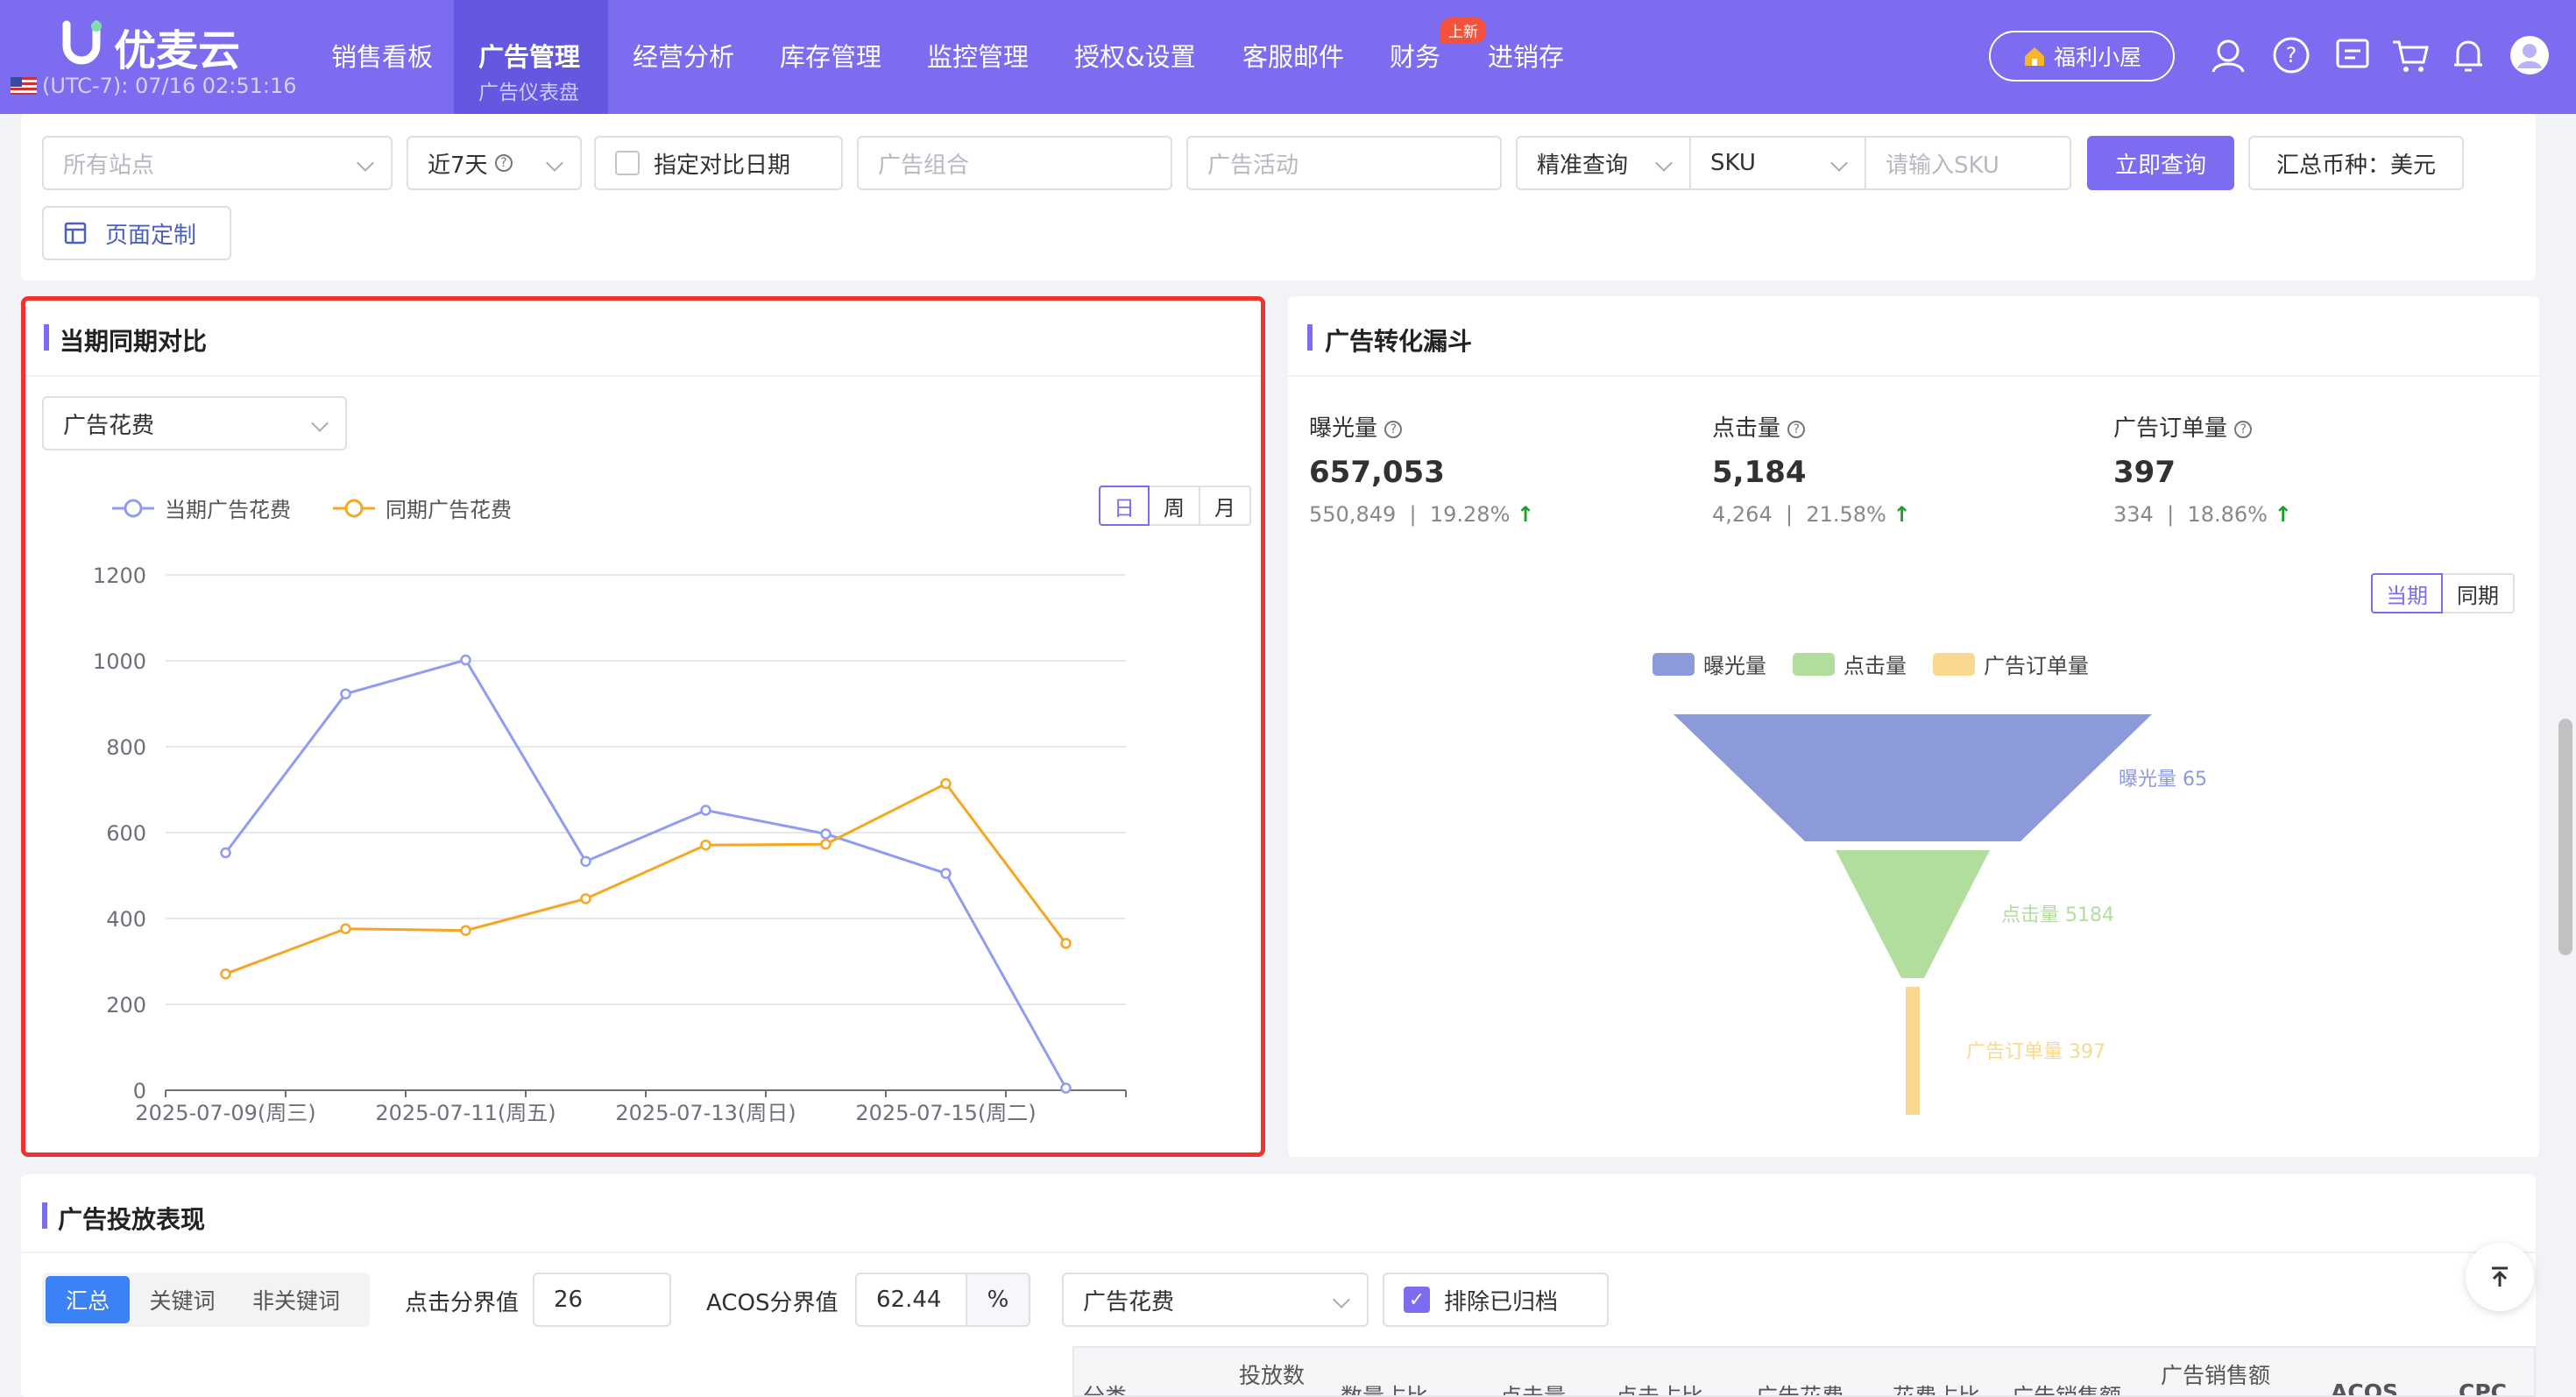 The image size is (2576, 1397). Describe the element at coordinates (1800, 1390) in the screenshot. I see `th-ad-spend: 广告花费` at that location.